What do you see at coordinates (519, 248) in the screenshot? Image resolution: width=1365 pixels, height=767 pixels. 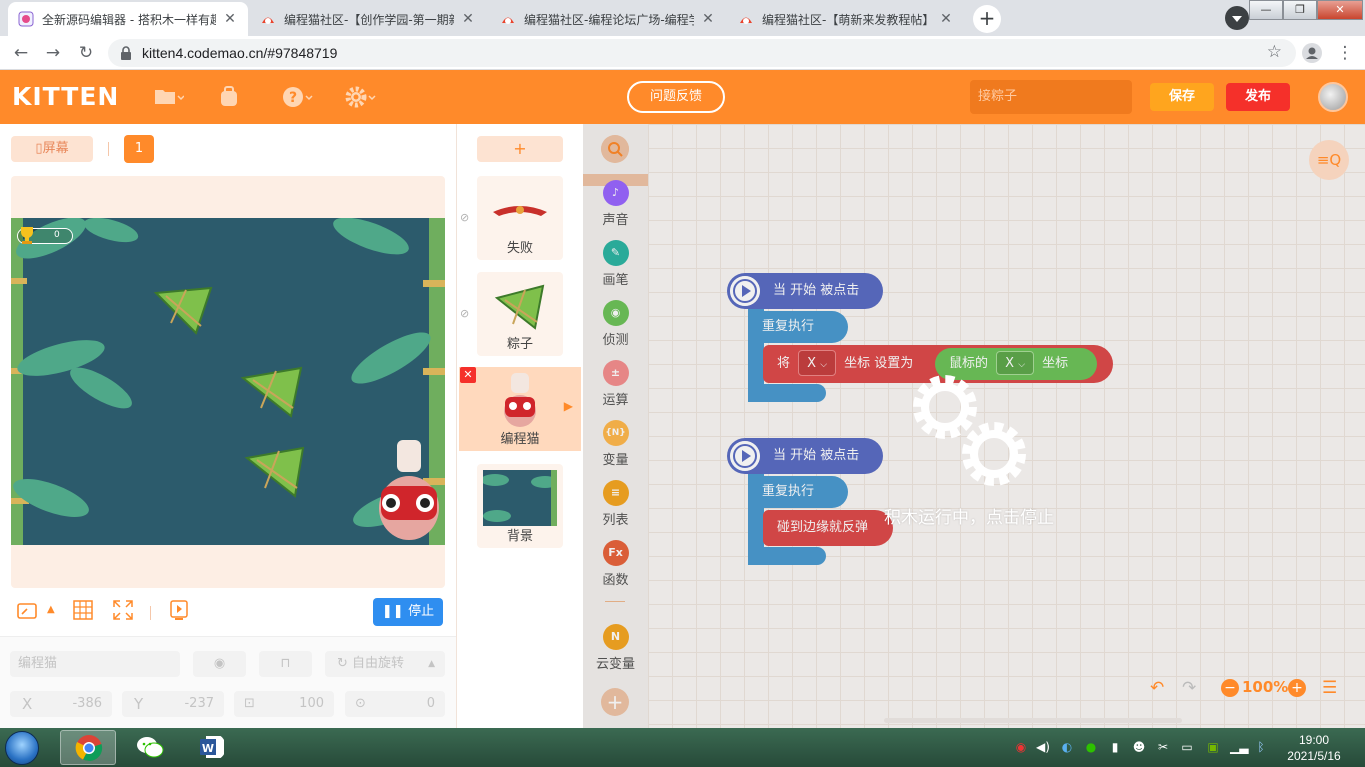 I see `sprite-name: 失败` at bounding box center [519, 248].